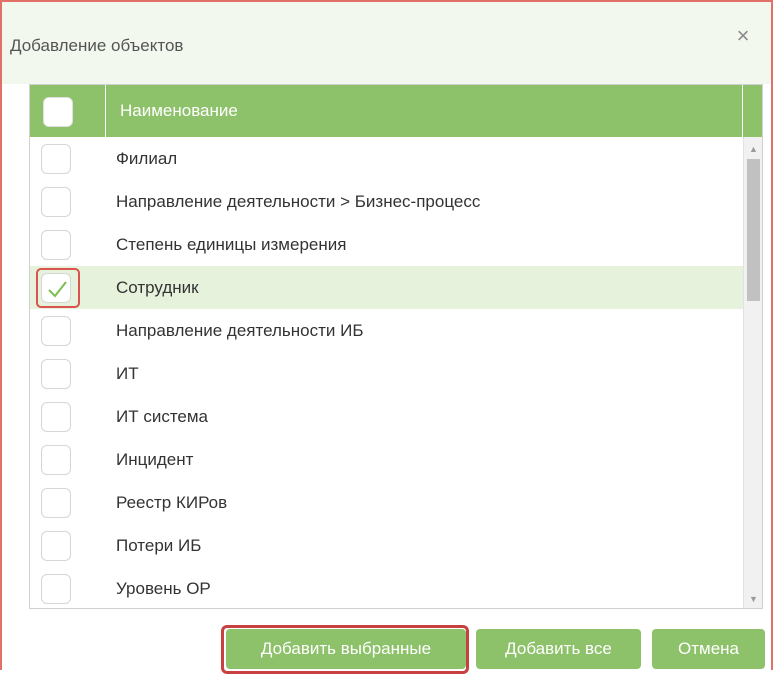 The height and width of the screenshot is (674, 773). Describe the element at coordinates (743, 36) in the screenshot. I see `close-icon: ×` at that location.